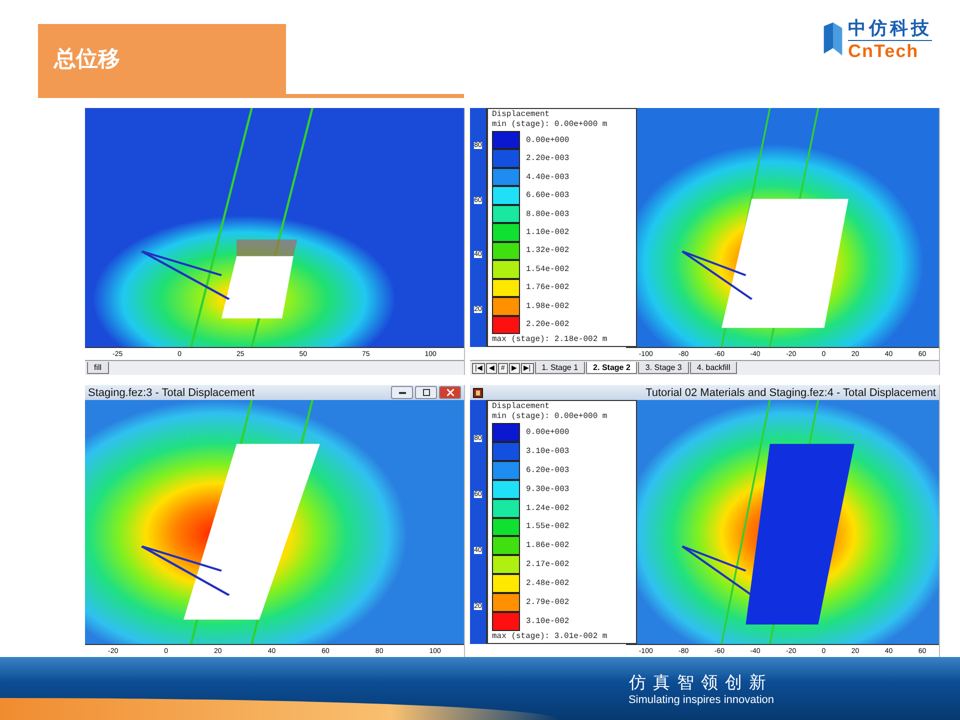  I want to click on slide-title: 总位移, so click(87, 60).